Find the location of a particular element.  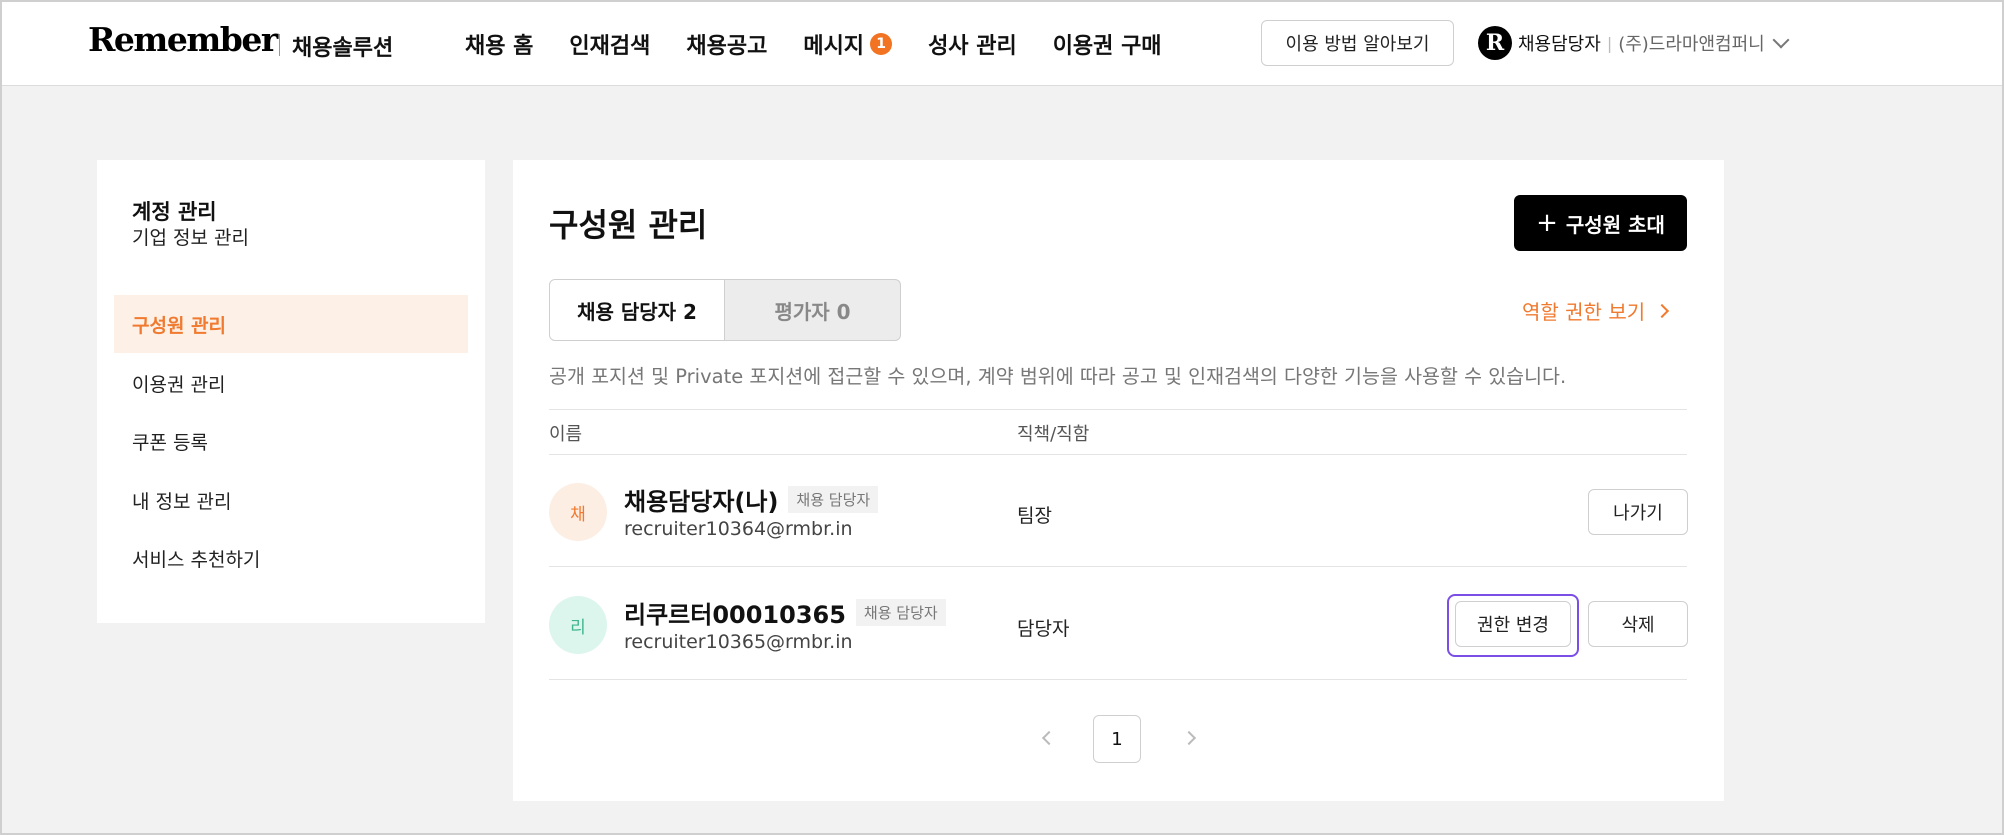

sidebar-item-label: 쿠폰 등록 is located at coordinates (170, 442).